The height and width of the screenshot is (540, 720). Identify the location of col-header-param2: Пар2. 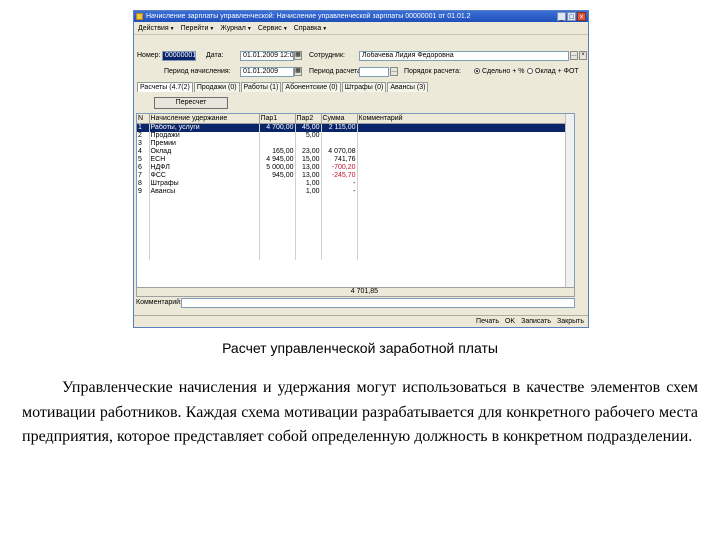
(308, 119).